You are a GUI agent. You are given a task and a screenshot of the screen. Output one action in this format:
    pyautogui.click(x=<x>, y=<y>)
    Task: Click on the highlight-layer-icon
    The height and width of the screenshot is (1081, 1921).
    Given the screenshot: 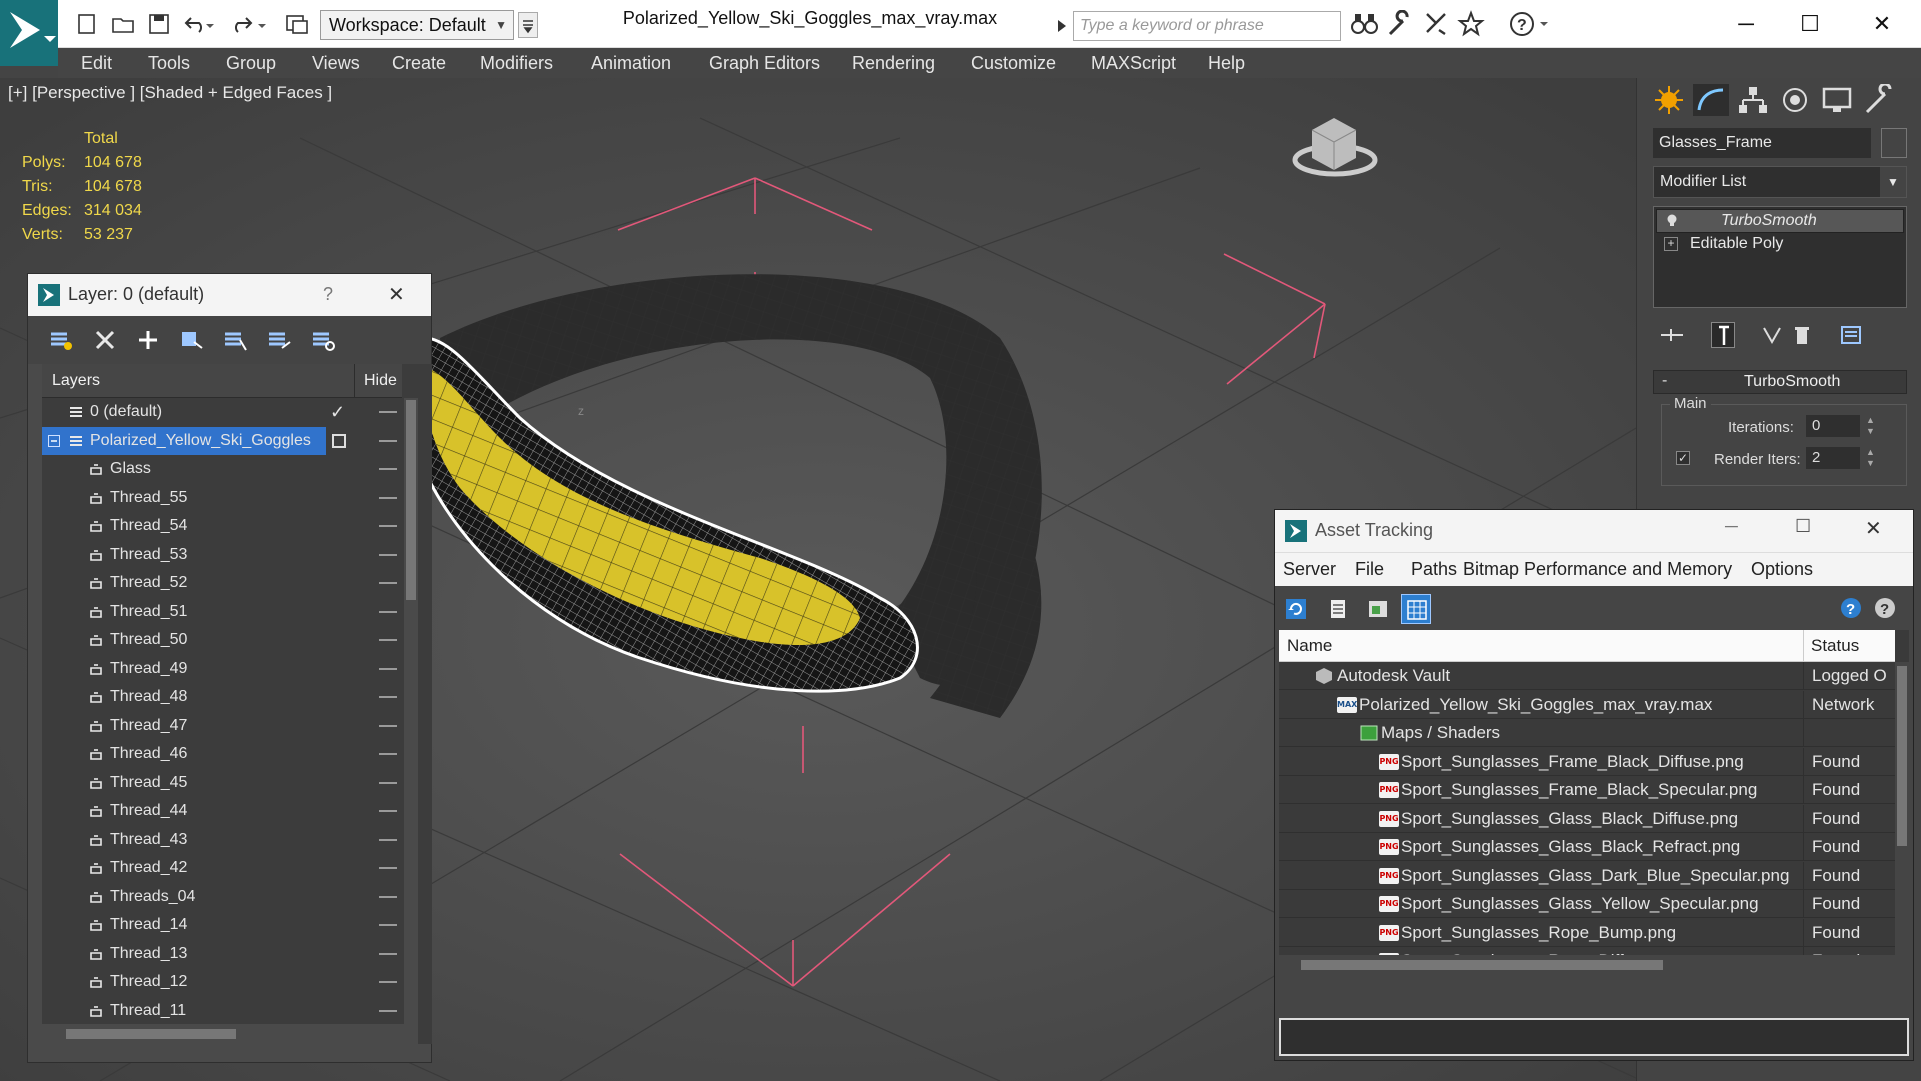 What is the action you would take?
    pyautogui.click(x=279, y=340)
    